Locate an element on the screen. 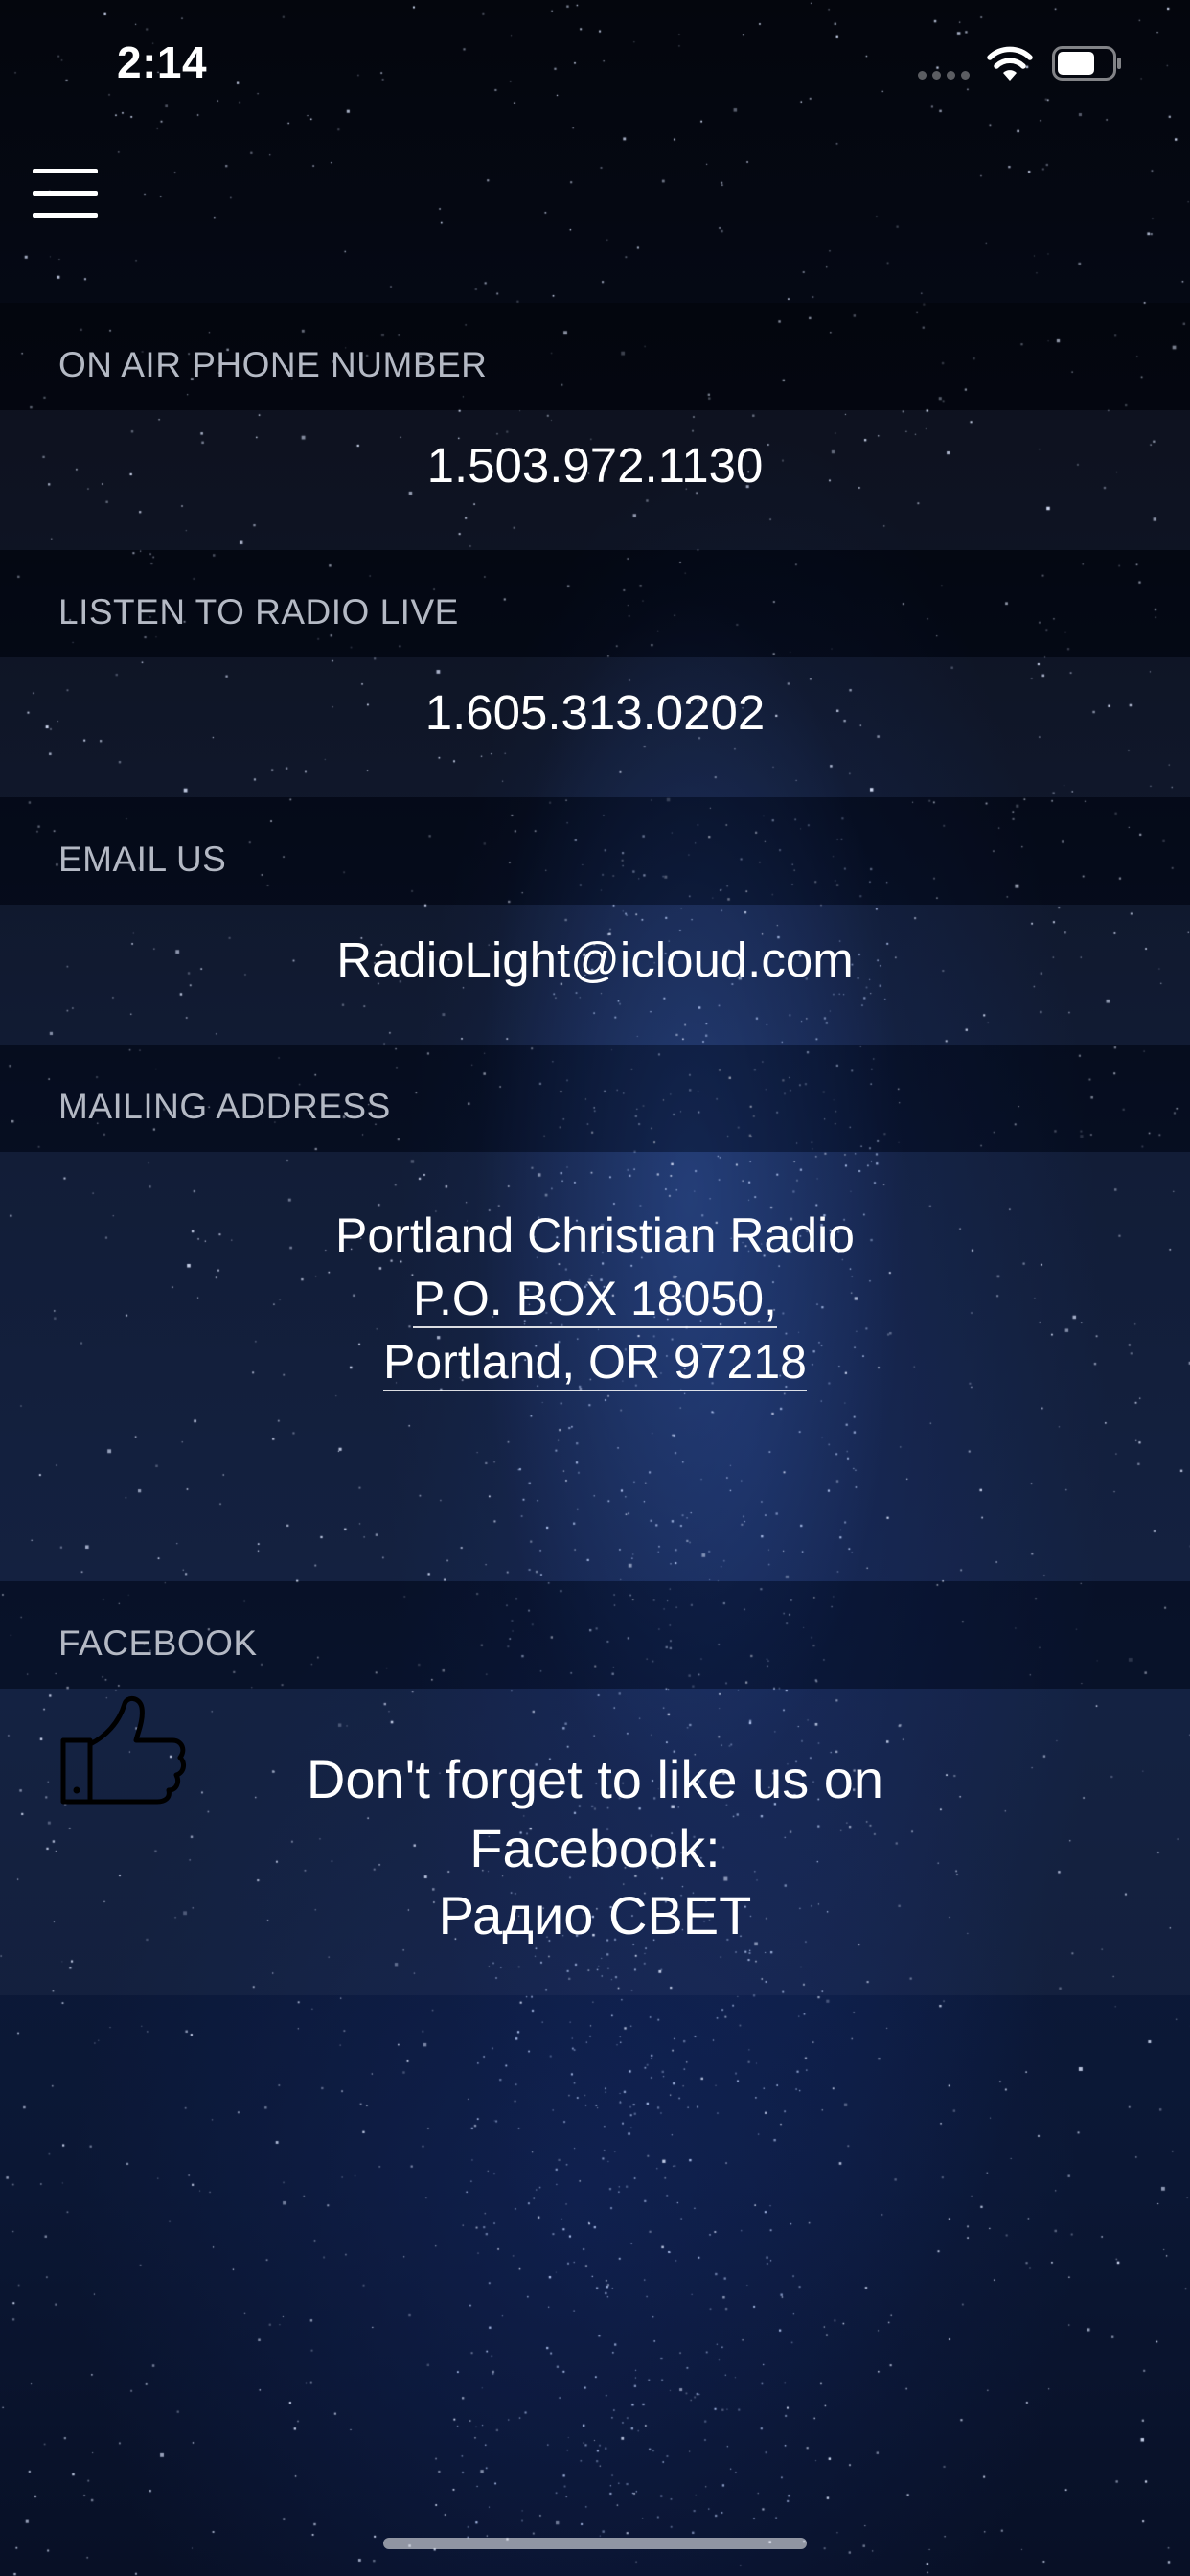 The height and width of the screenshot is (2576, 1190). status-time: 2:14 is located at coordinates (163, 62).